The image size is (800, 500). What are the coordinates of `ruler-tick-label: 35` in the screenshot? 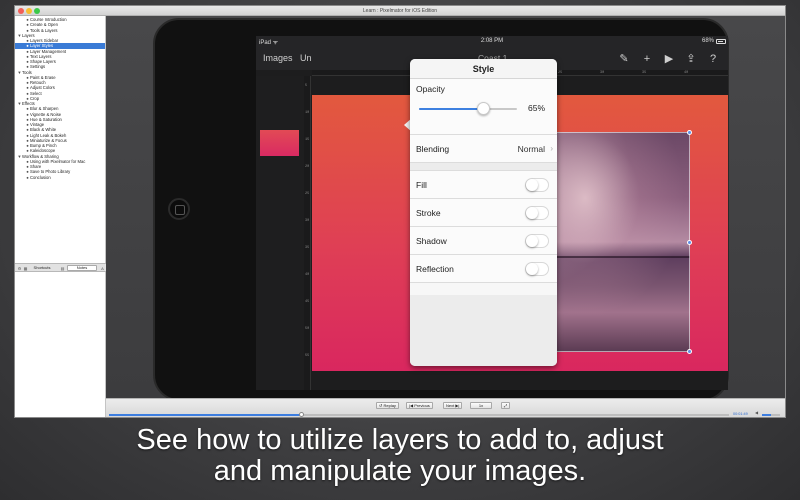 It's located at (307, 248).